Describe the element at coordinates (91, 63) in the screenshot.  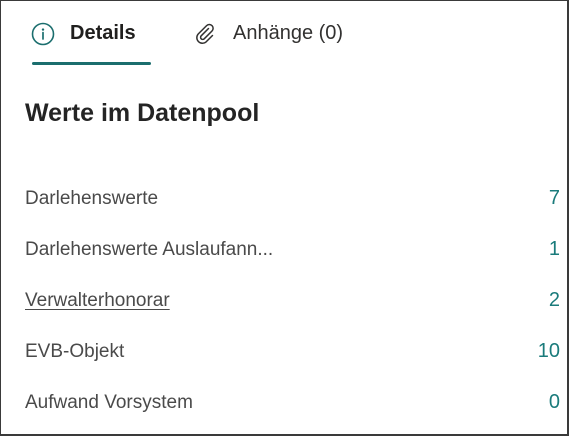
I see `selected-tab-indicator` at that location.